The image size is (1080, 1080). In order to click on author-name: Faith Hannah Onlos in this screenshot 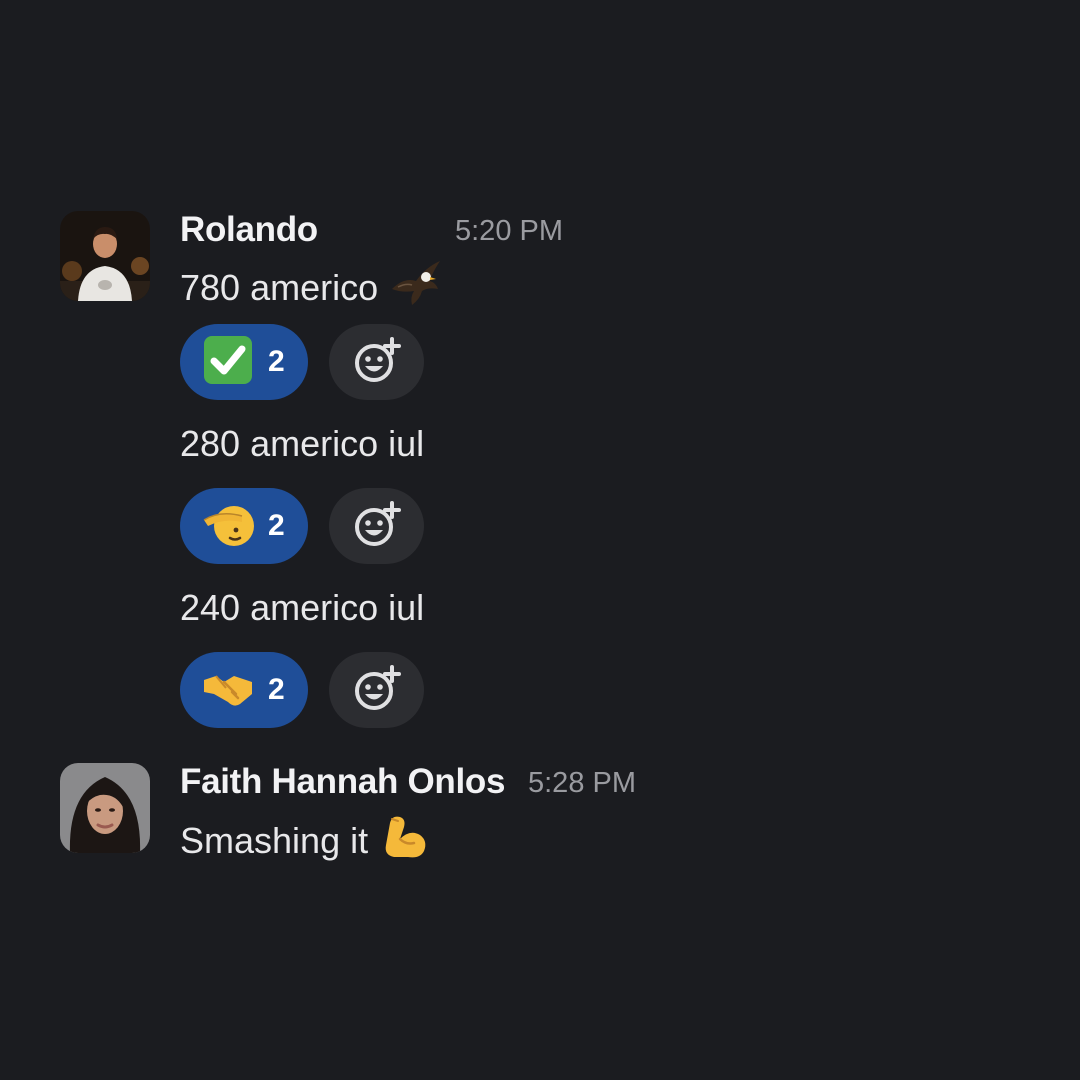, I will do `click(342, 782)`.